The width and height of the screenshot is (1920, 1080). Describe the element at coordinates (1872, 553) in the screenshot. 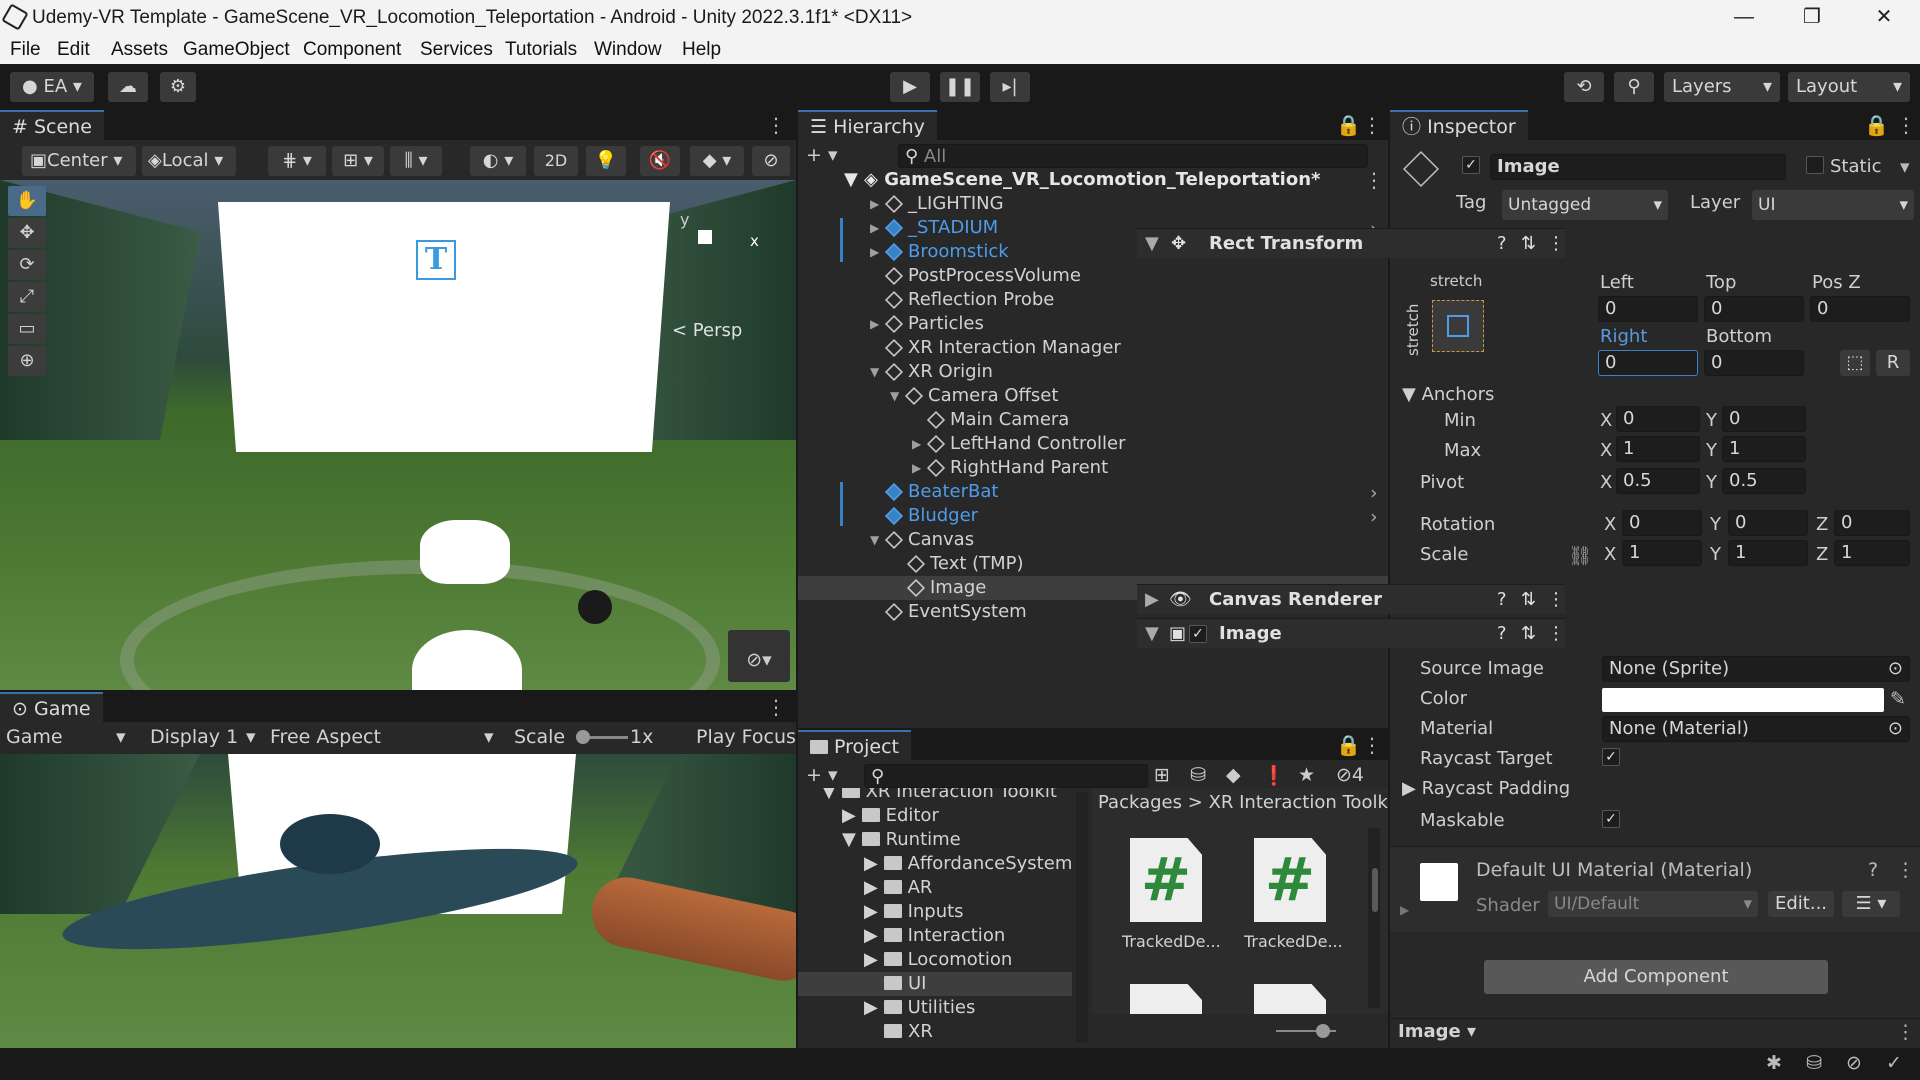

I see `scale-z-input: 1` at that location.